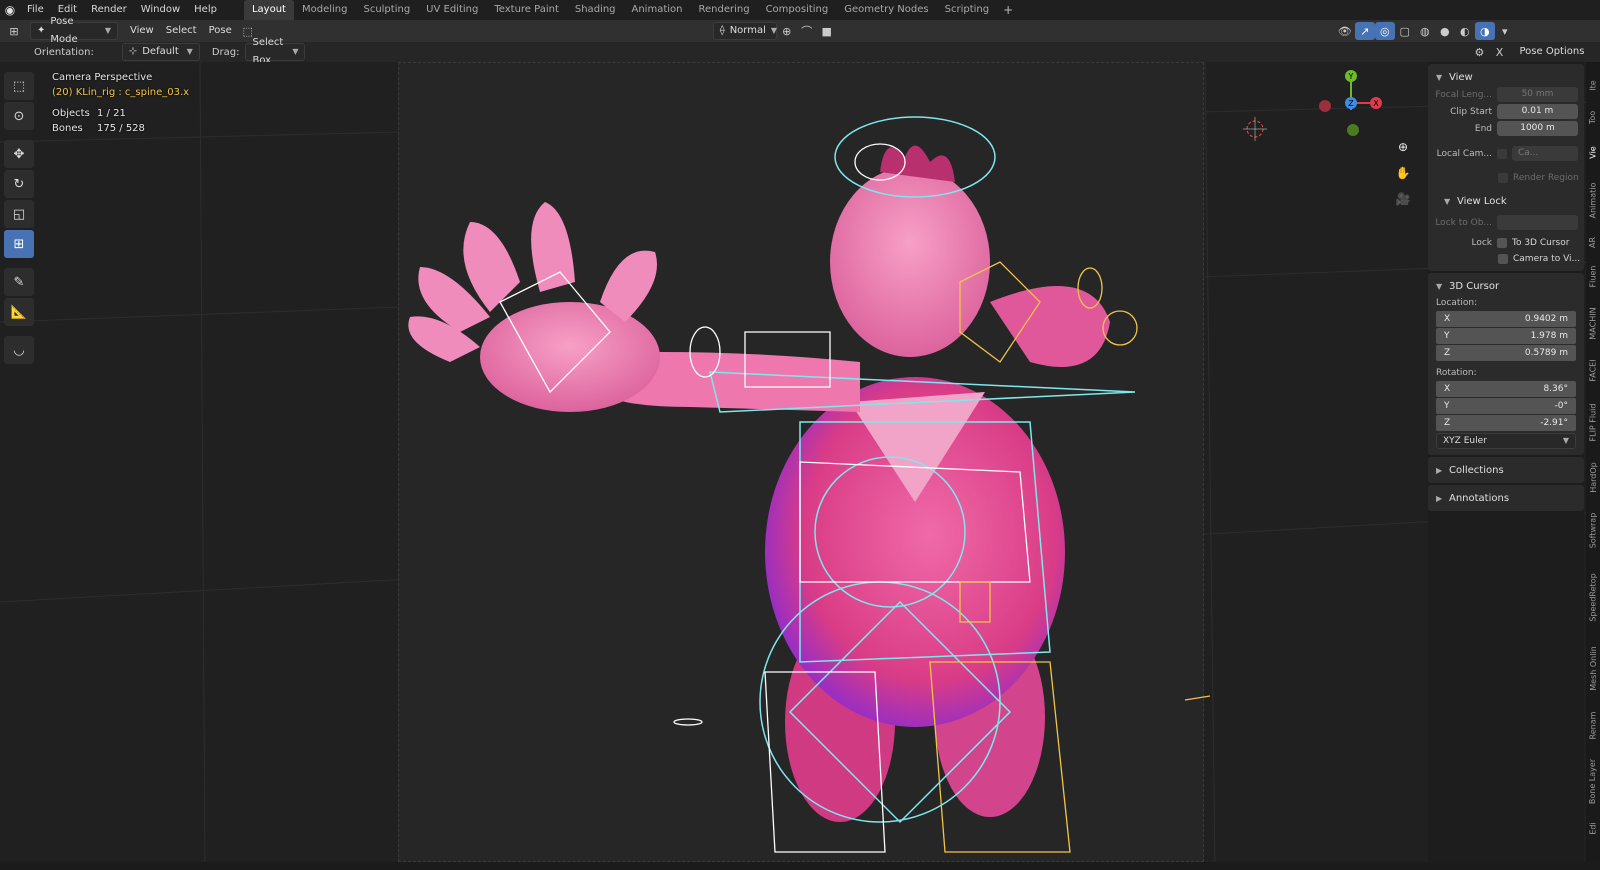  Describe the element at coordinates (526, 10) in the screenshot. I see `tab-texture-paint: Texture Paint` at that location.